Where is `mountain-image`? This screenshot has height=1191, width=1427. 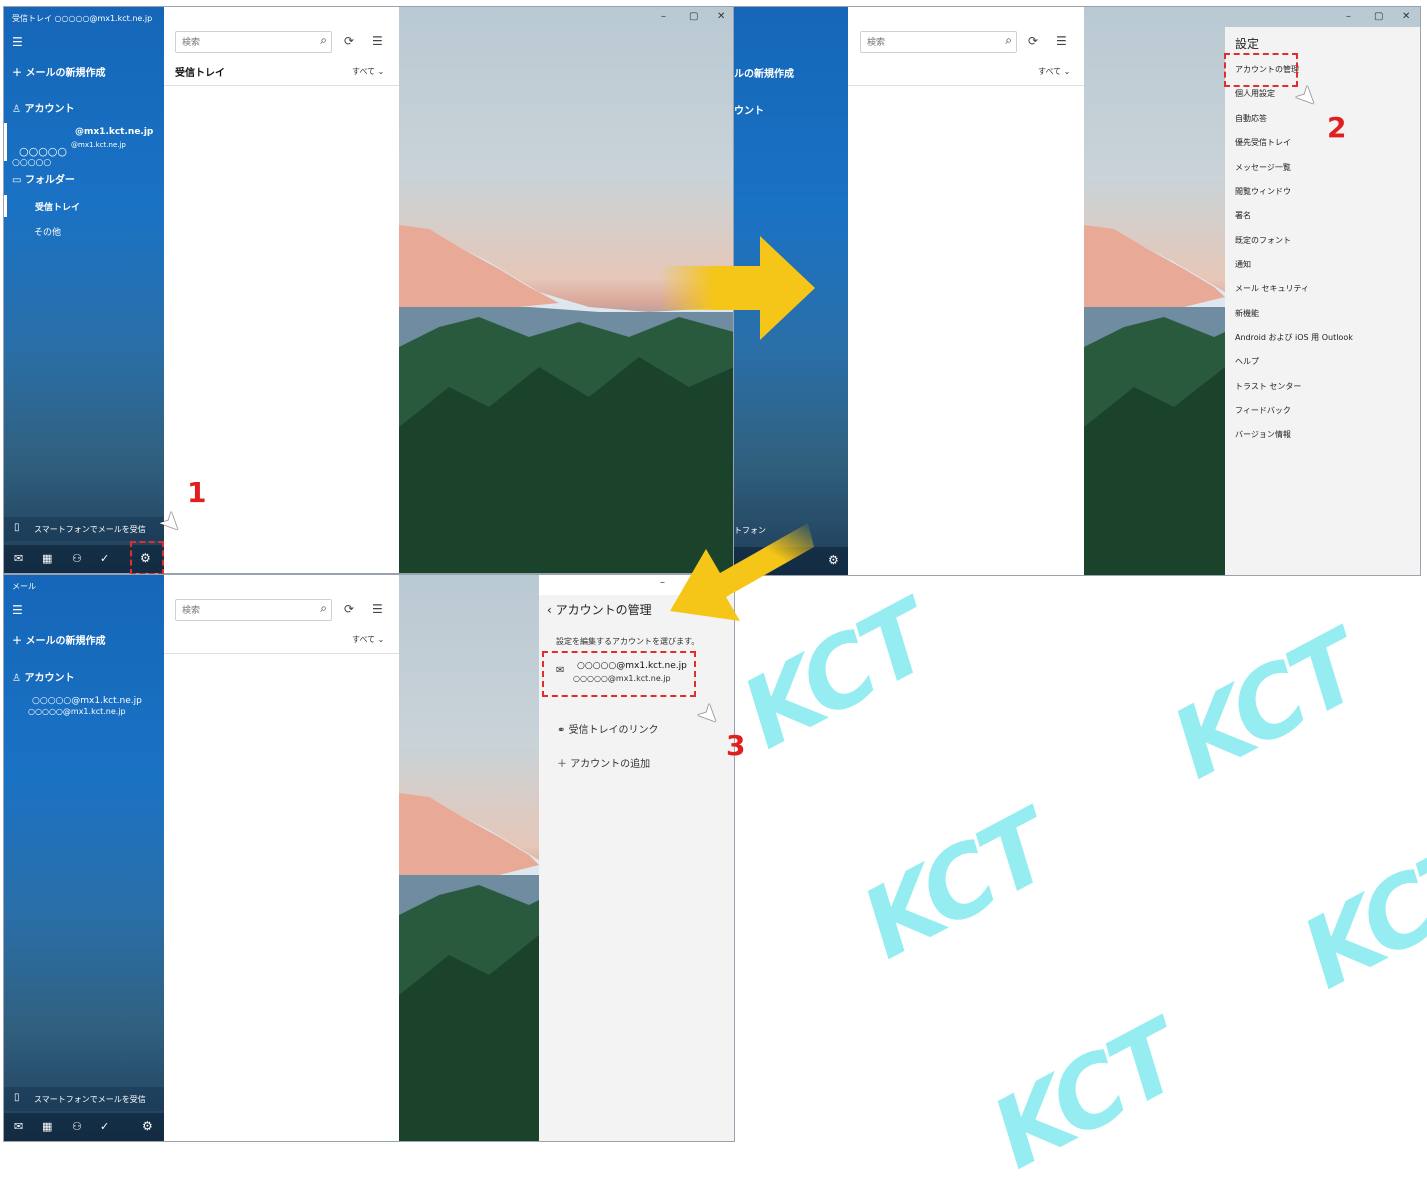 mountain-image is located at coordinates (469, 967).